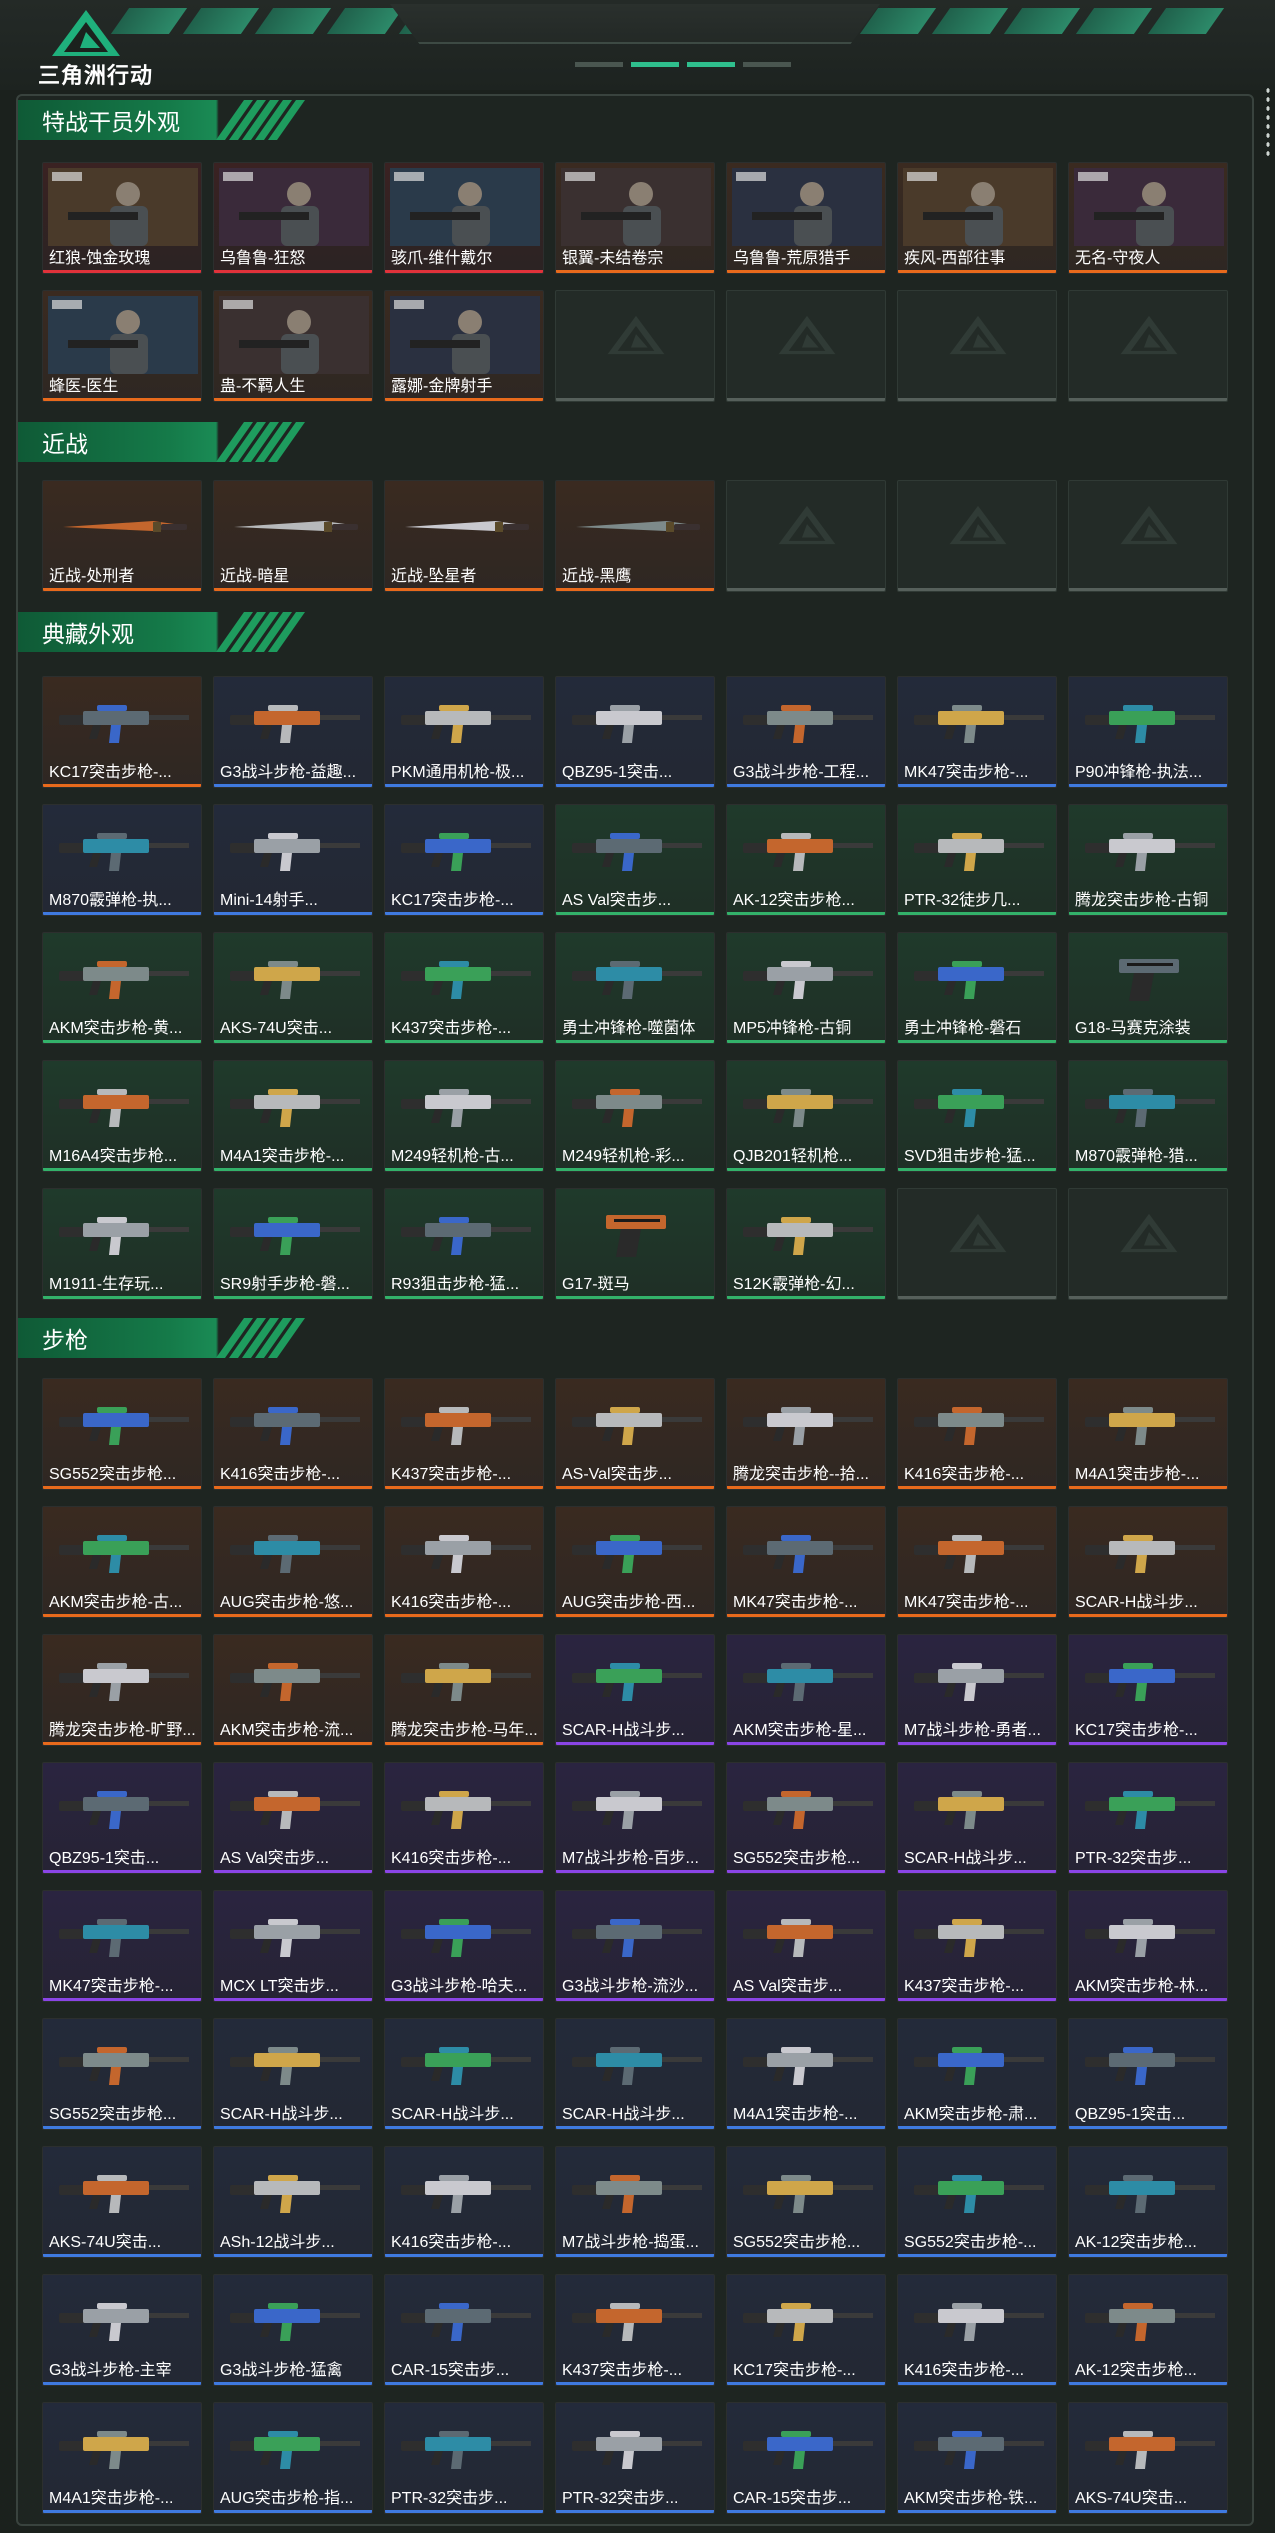 The width and height of the screenshot is (1275, 2533). What do you see at coordinates (635, 218) in the screenshot?
I see `skin-card: 银翼-未结卷宗` at bounding box center [635, 218].